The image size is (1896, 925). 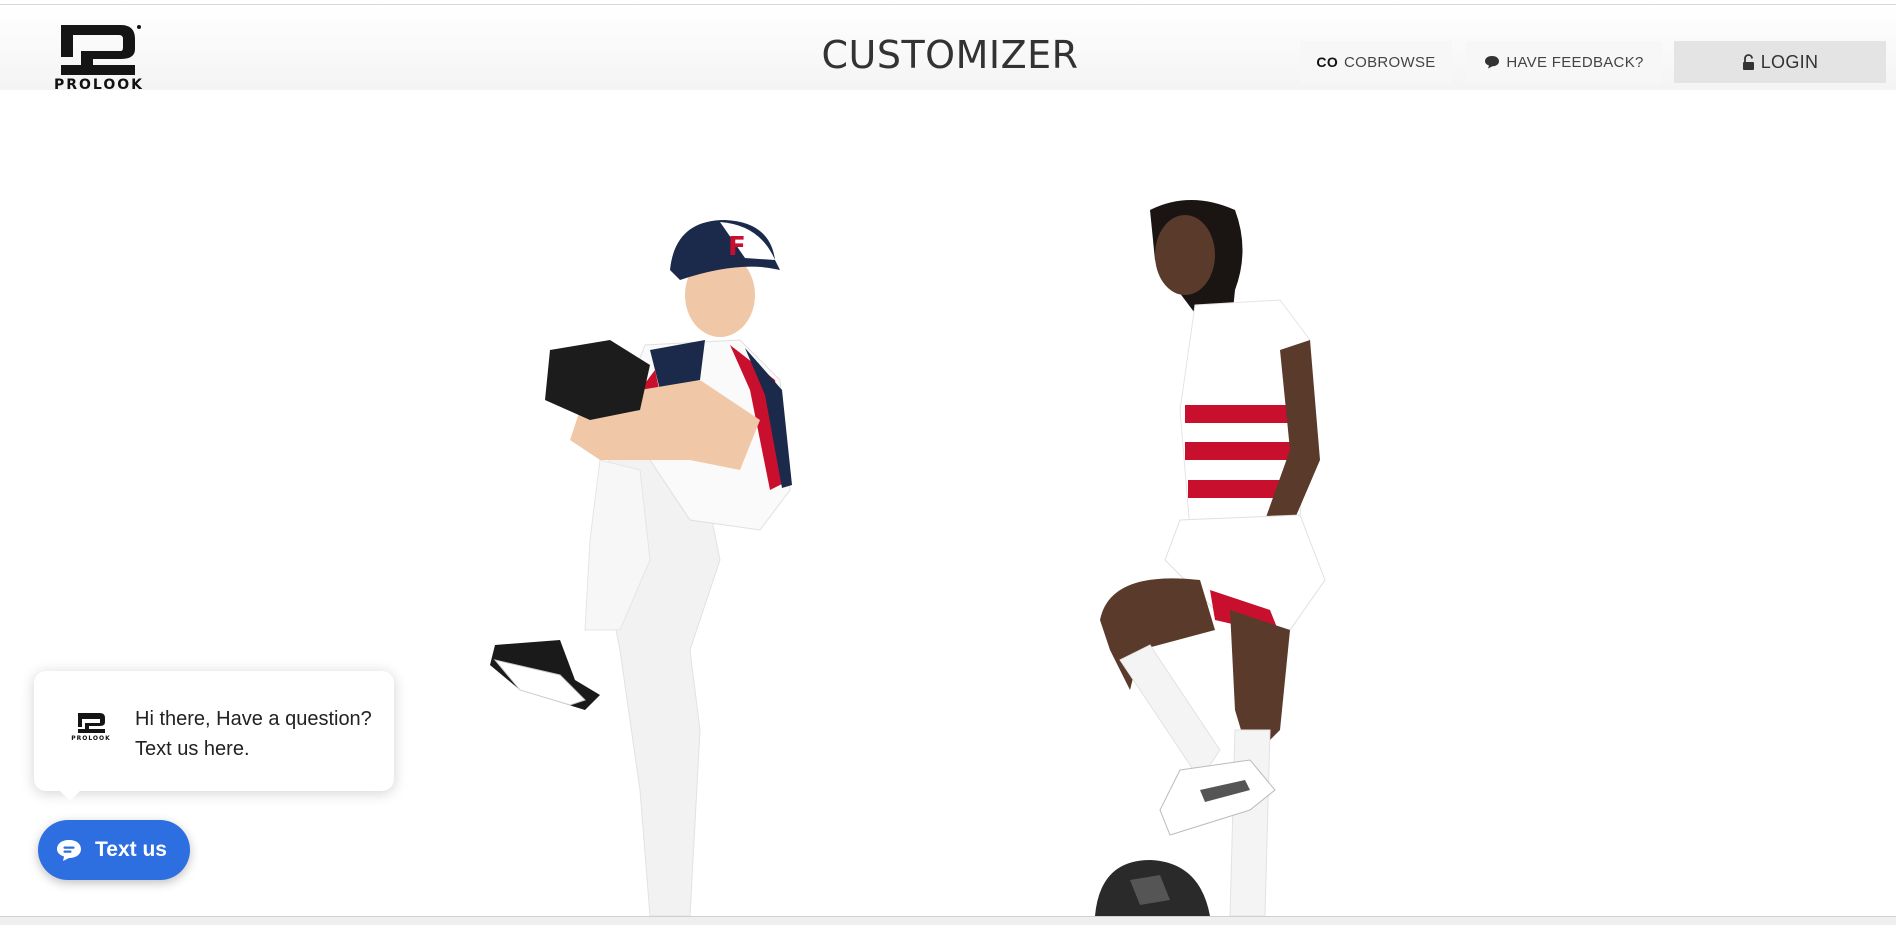 I want to click on co-icon: CO, so click(x=1327, y=62).